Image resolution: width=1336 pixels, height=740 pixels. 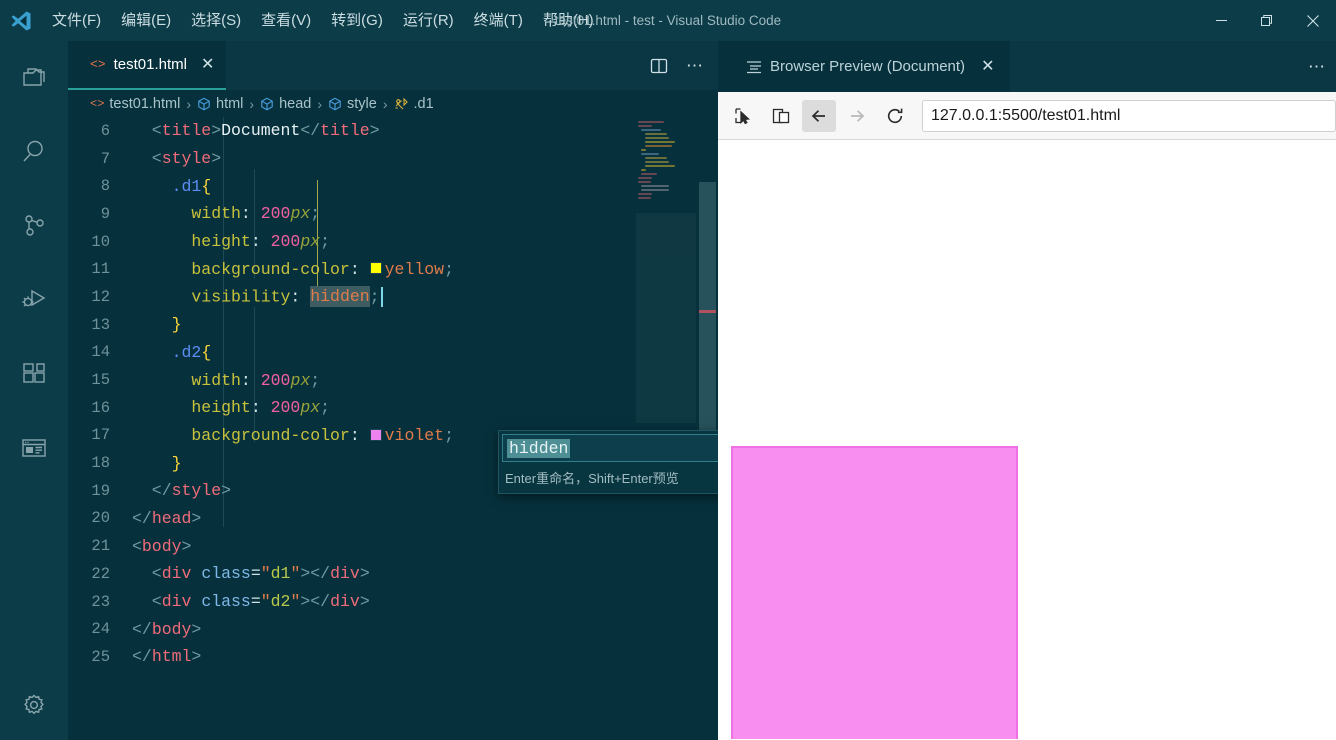 I want to click on restore-button, so click(x=1267, y=20).